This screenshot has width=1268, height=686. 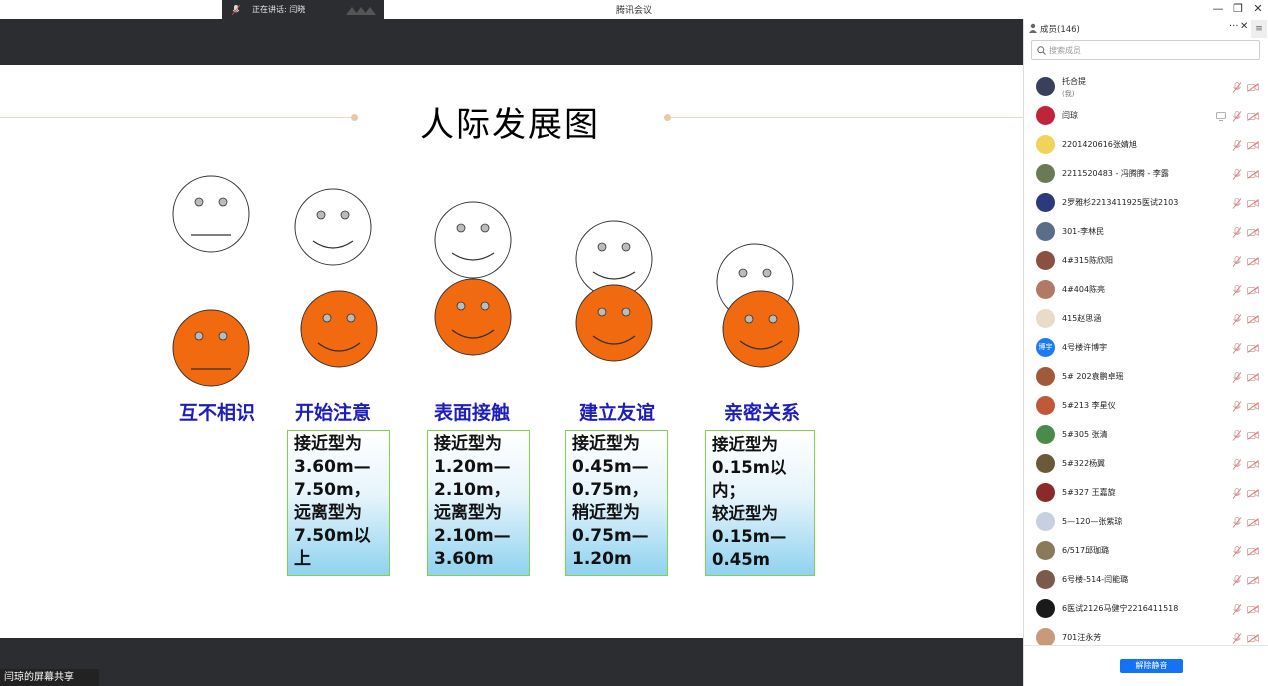 I want to click on member-row: 托合提 (我), so click(x=1146, y=87).